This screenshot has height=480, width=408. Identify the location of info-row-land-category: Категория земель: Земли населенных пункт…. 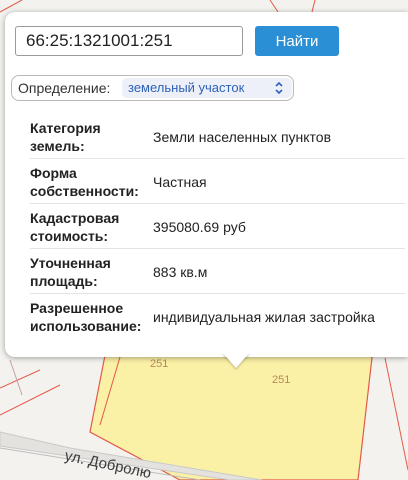
(217, 136).